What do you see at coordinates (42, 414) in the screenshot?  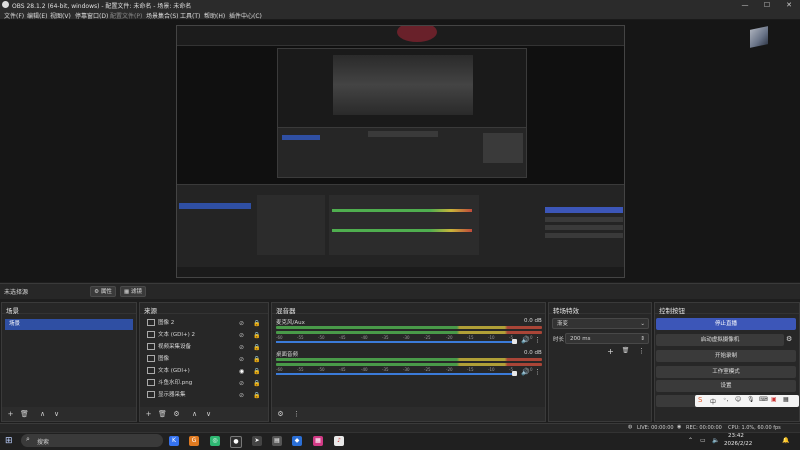 I see `scene-move-up-button: ∧` at bounding box center [42, 414].